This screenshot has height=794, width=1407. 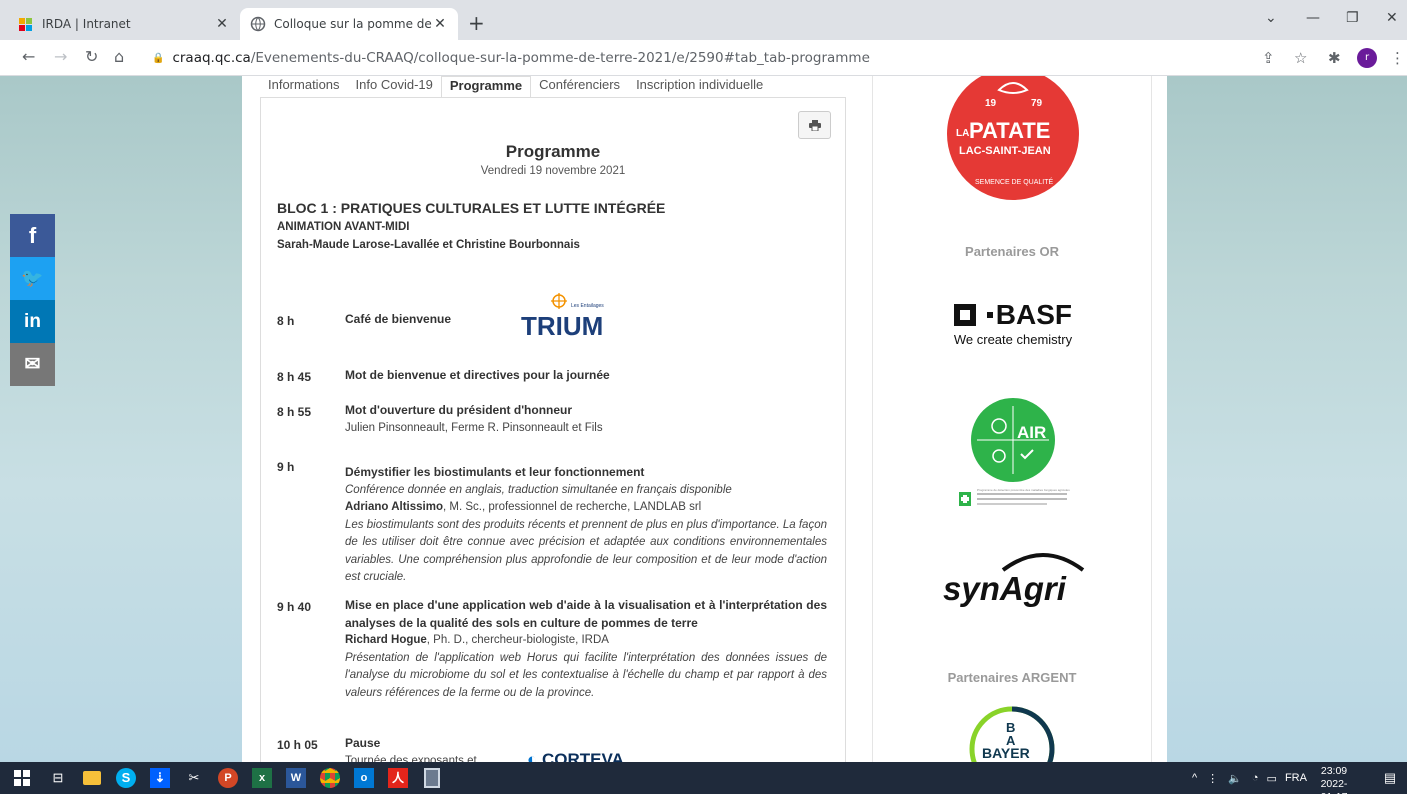 I want to click on skype-icon: S, so click(x=126, y=778).